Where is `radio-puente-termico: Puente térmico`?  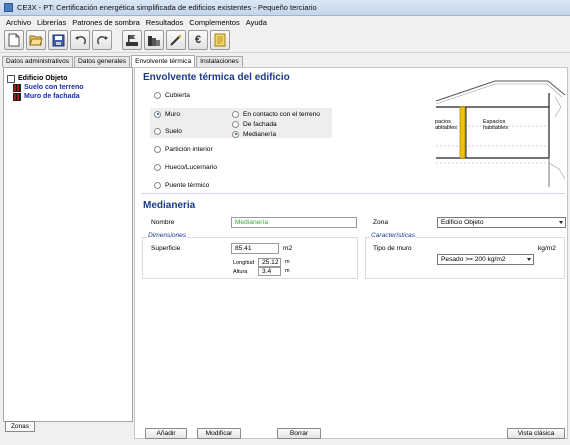
radio-puente-termico: Puente térmico is located at coordinates (181, 185).